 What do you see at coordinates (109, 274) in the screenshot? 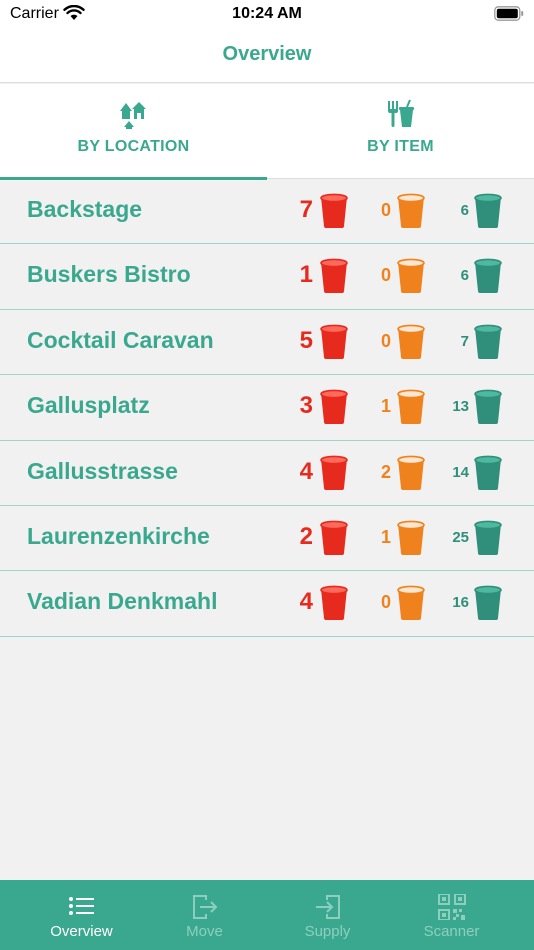
I see `location-name: Buskers Bistro` at bounding box center [109, 274].